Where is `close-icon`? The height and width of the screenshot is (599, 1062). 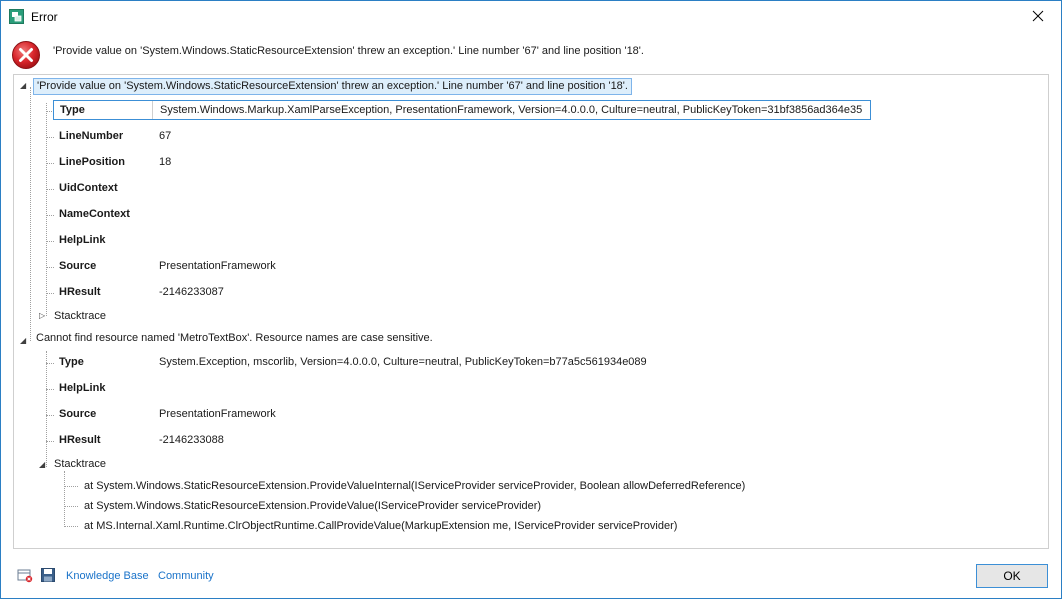 close-icon is located at coordinates (1038, 16).